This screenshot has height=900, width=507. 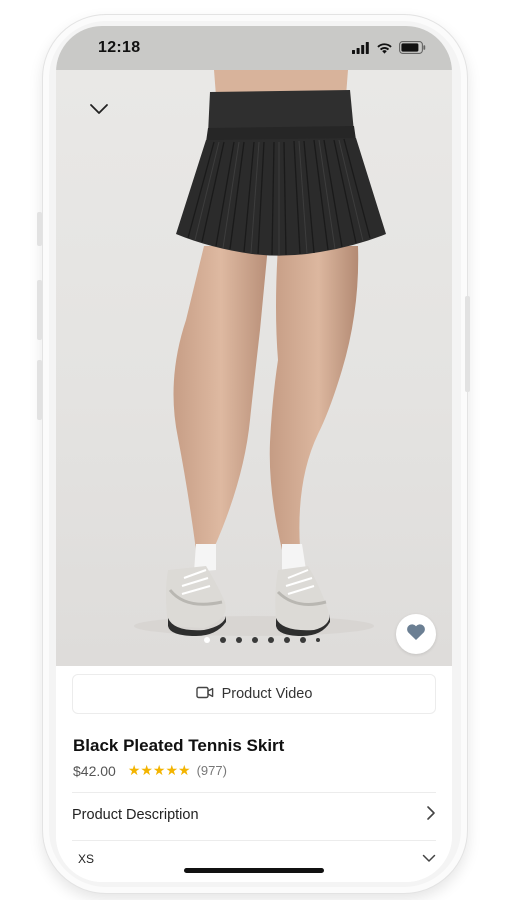 I want to click on wifi-icon, so click(x=384, y=50).